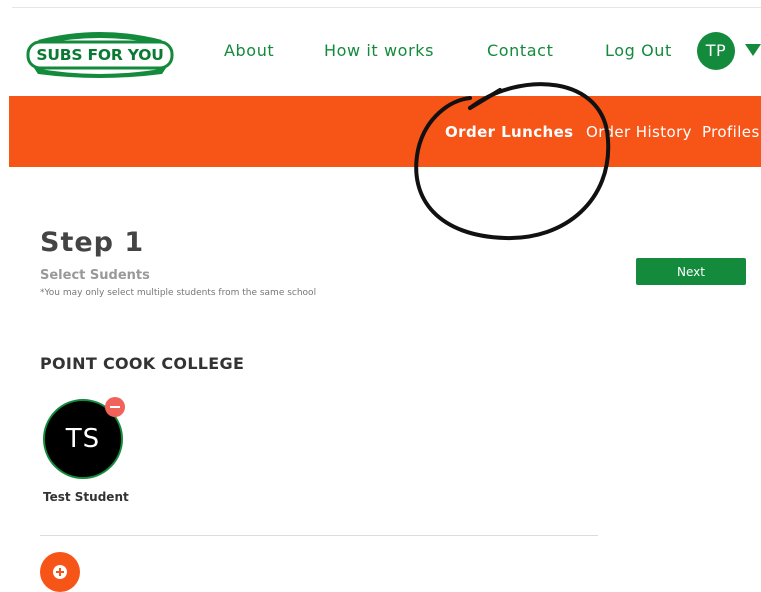  Describe the element at coordinates (753, 50) in the screenshot. I see `chevron-down-icon` at that location.